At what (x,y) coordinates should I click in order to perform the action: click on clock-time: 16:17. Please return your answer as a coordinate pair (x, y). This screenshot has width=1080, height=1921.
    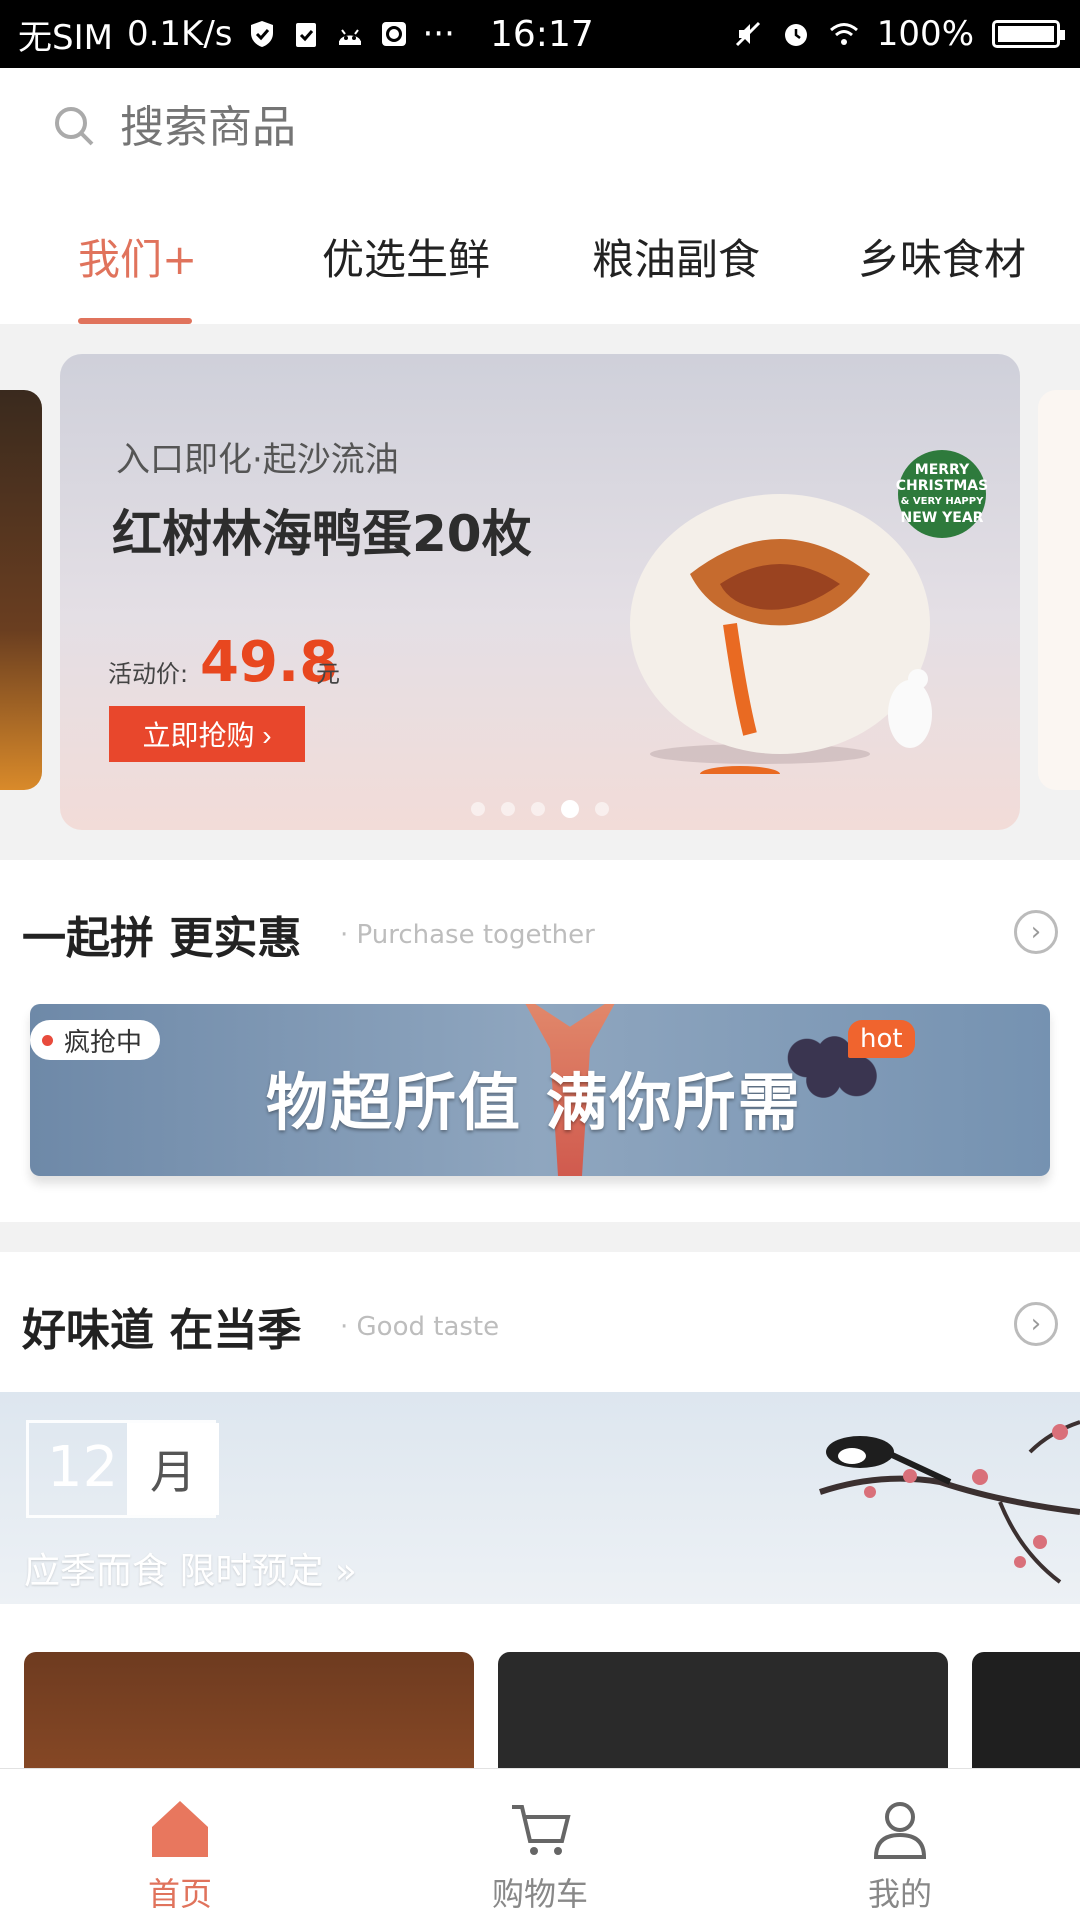
    Looking at the image, I should click on (542, 34).